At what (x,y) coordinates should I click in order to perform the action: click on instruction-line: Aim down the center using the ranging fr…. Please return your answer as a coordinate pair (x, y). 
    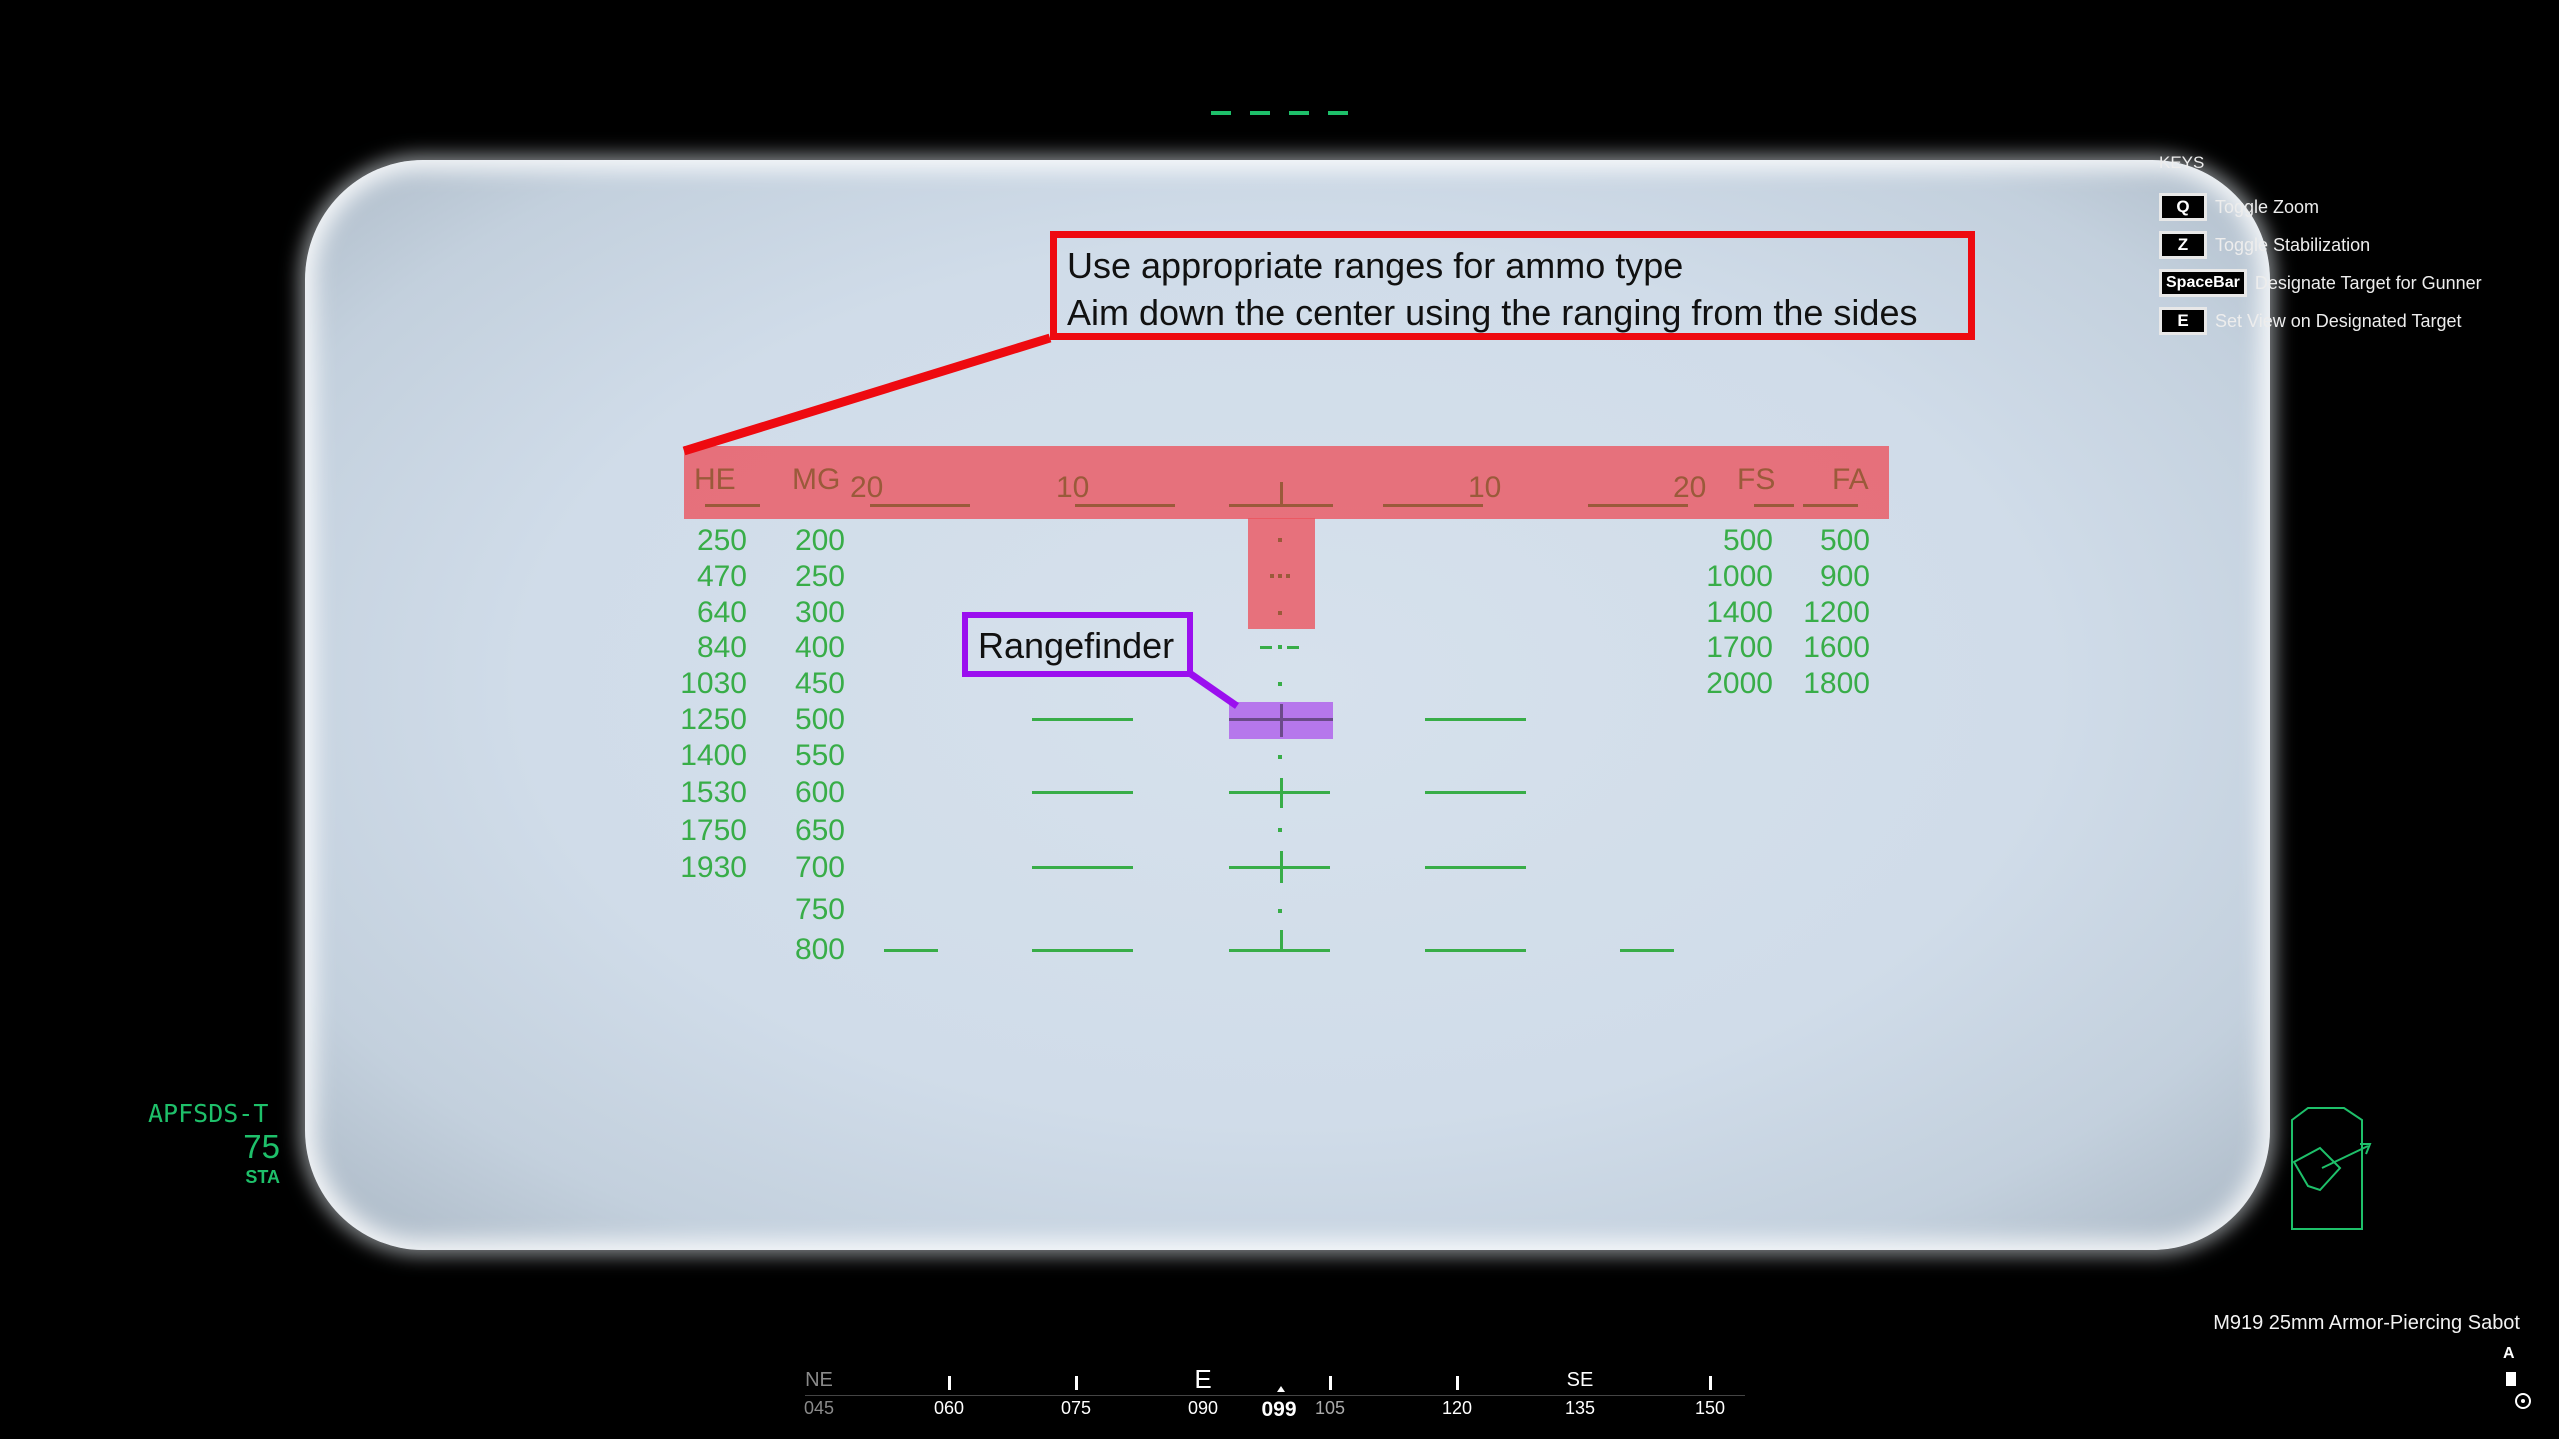
    Looking at the image, I should click on (1492, 312).